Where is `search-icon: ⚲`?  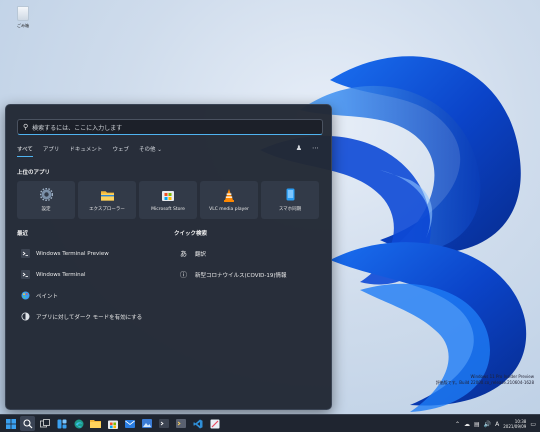
search-icon: ⚲ is located at coordinates (26, 127).